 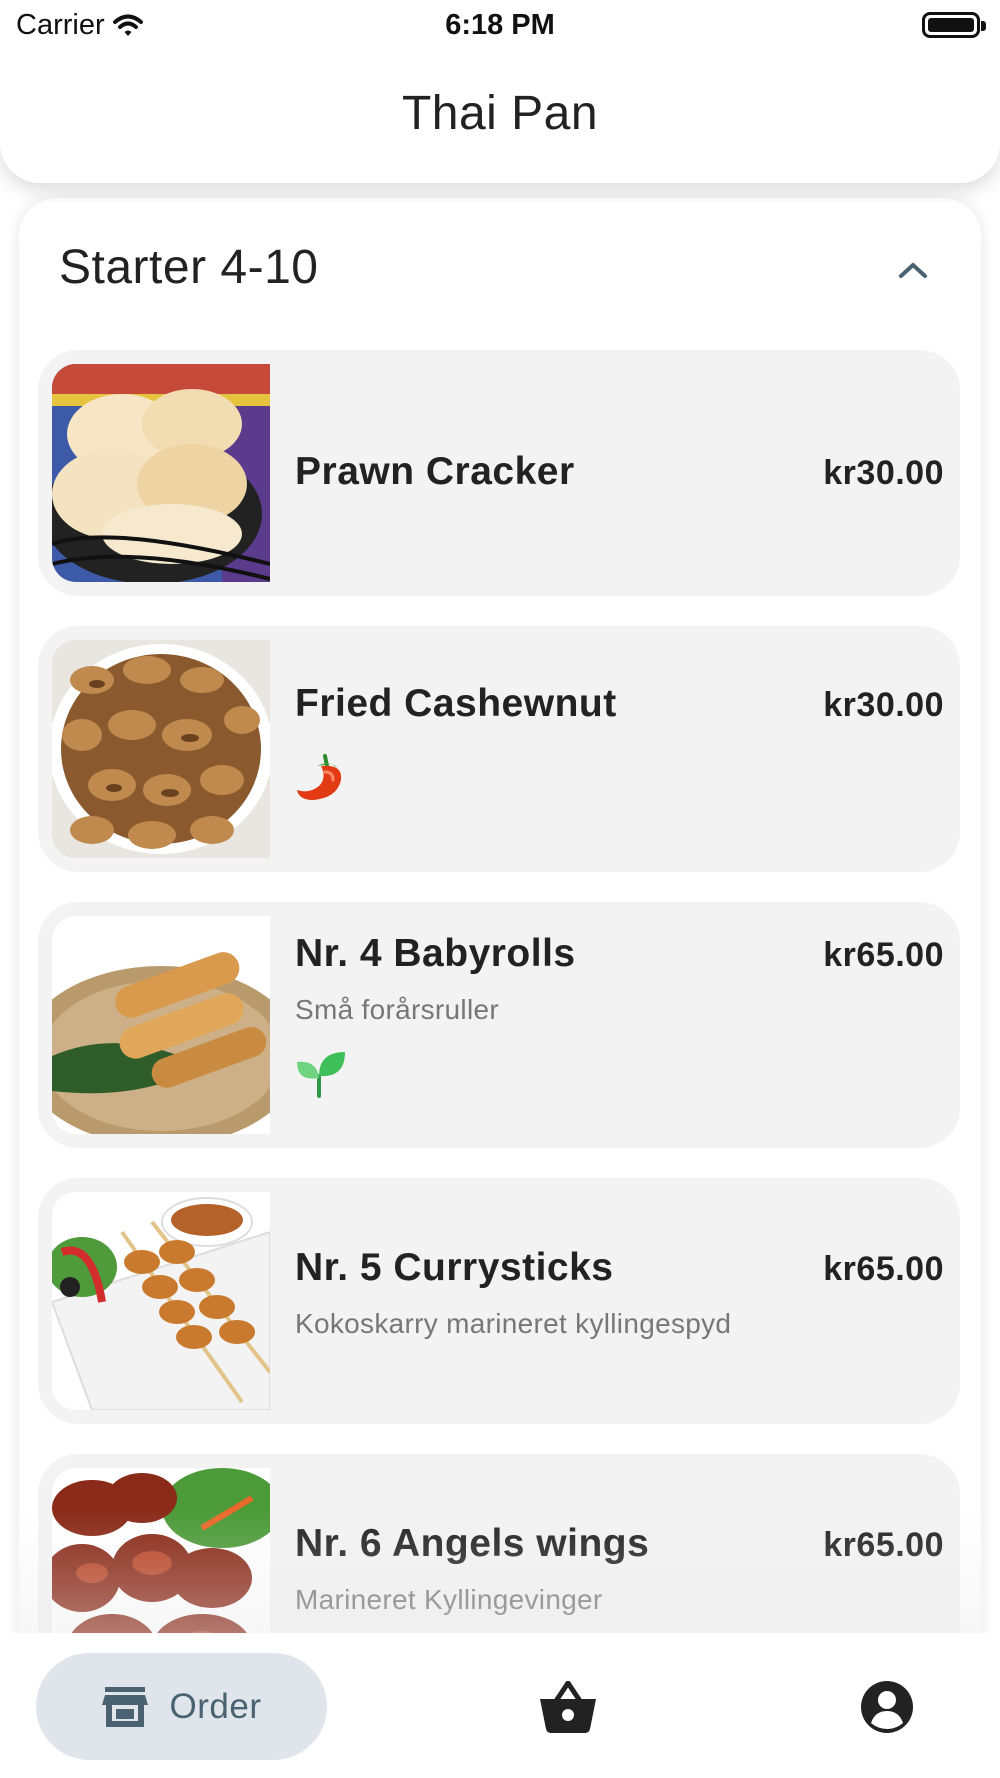 What do you see at coordinates (500, 1705) in the screenshot?
I see `bottom-navigation: Order` at bounding box center [500, 1705].